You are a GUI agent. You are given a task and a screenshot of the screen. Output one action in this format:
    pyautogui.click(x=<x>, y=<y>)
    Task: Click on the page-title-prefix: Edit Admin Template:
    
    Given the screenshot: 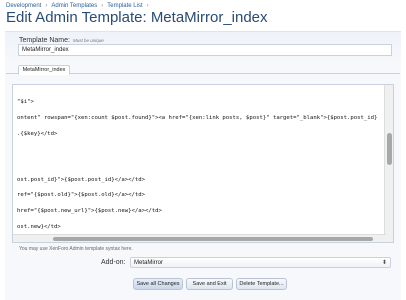 What is the action you would take?
    pyautogui.click(x=76, y=17)
    